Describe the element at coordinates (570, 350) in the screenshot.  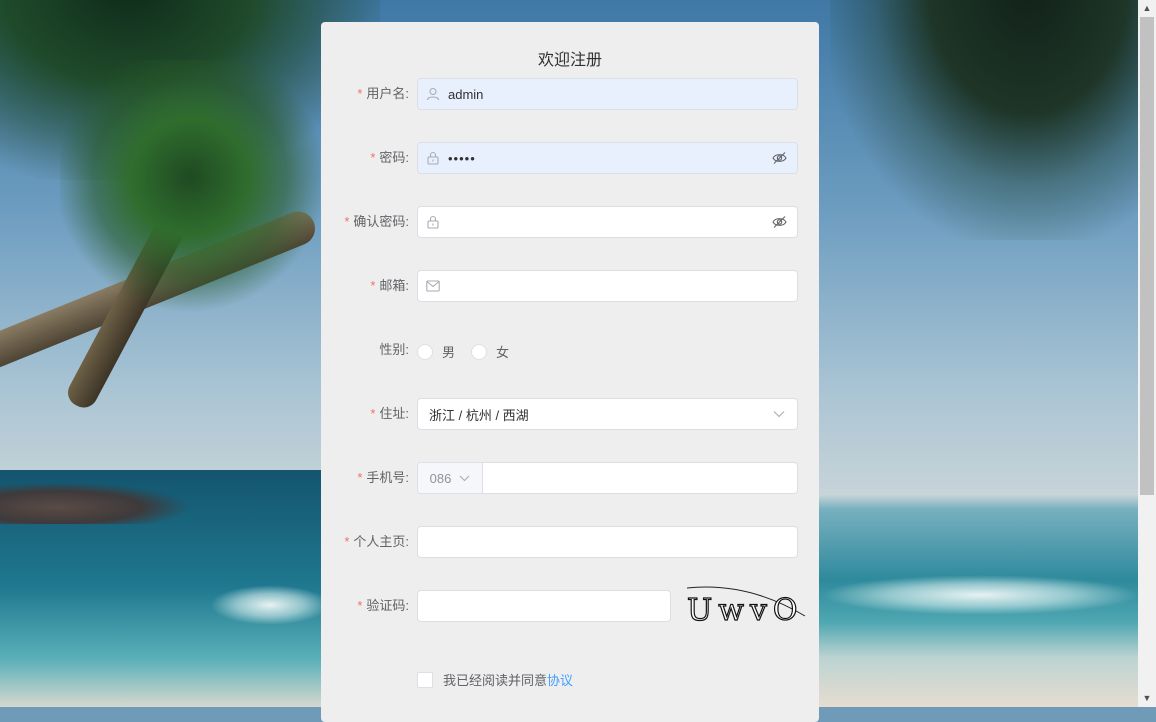
I see `gender-row: 性别: 男 女` at that location.